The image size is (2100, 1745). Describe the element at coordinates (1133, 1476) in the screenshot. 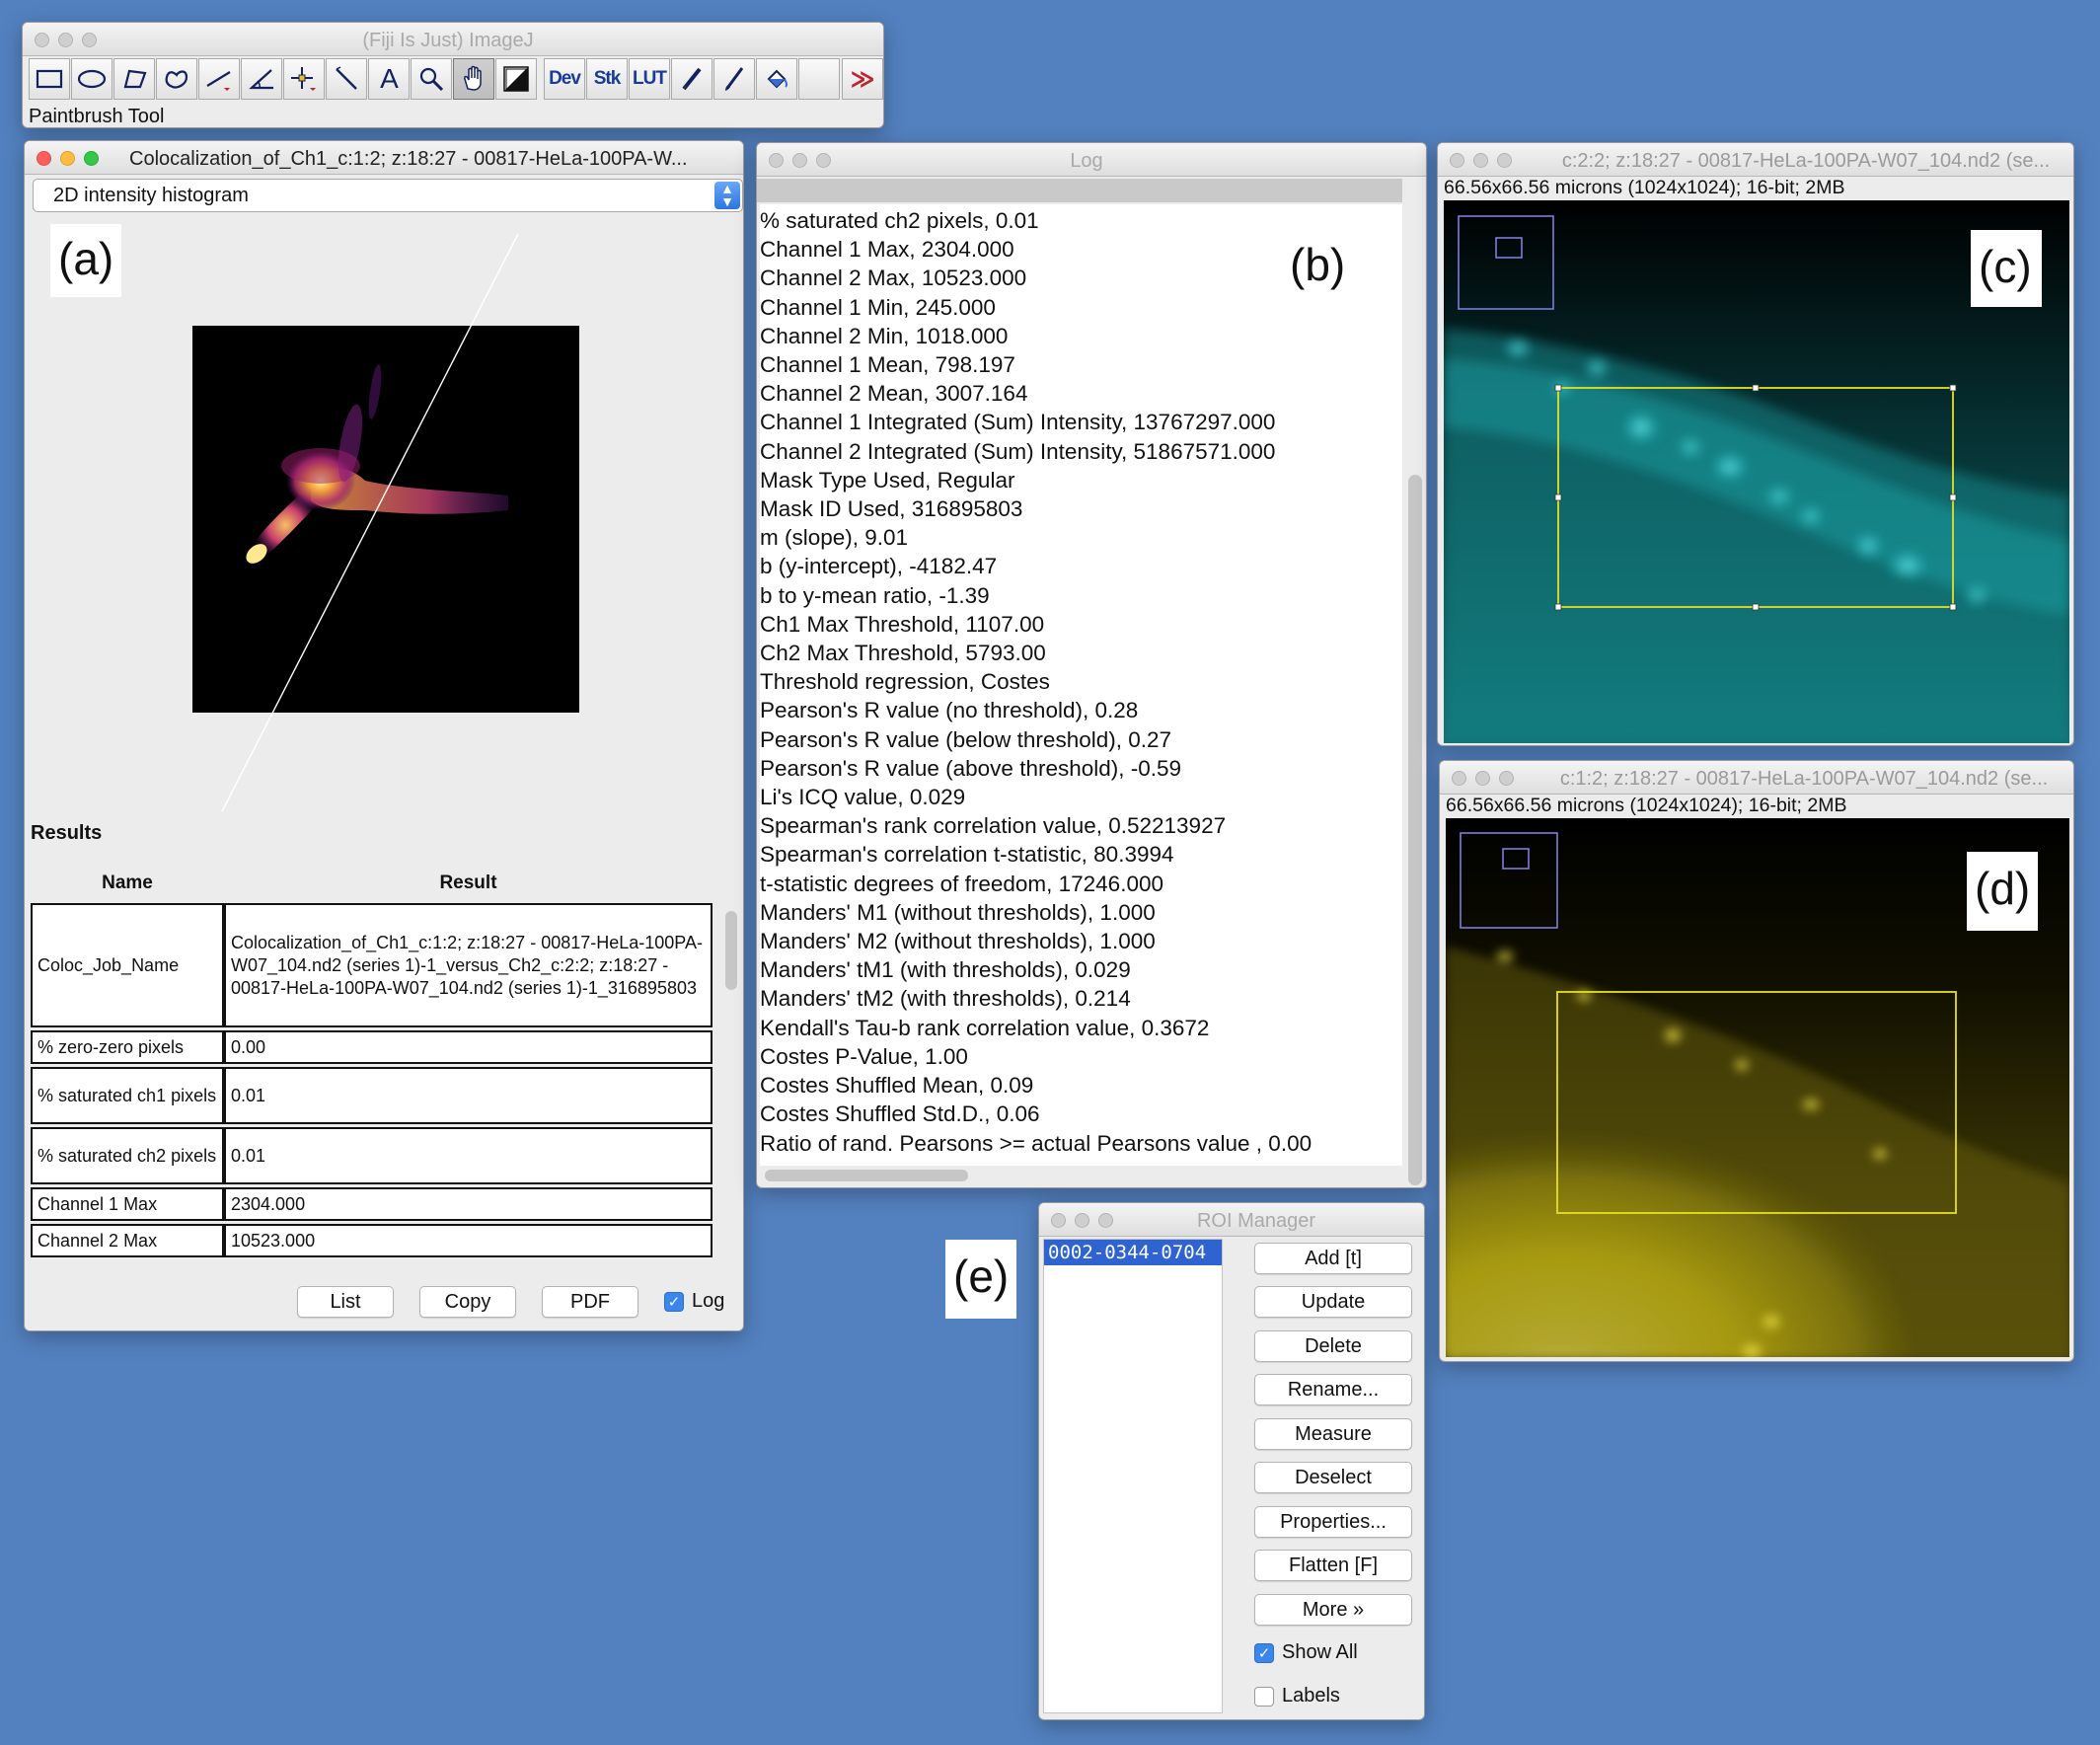

I see `roi-list: 0002-0344-0704` at that location.